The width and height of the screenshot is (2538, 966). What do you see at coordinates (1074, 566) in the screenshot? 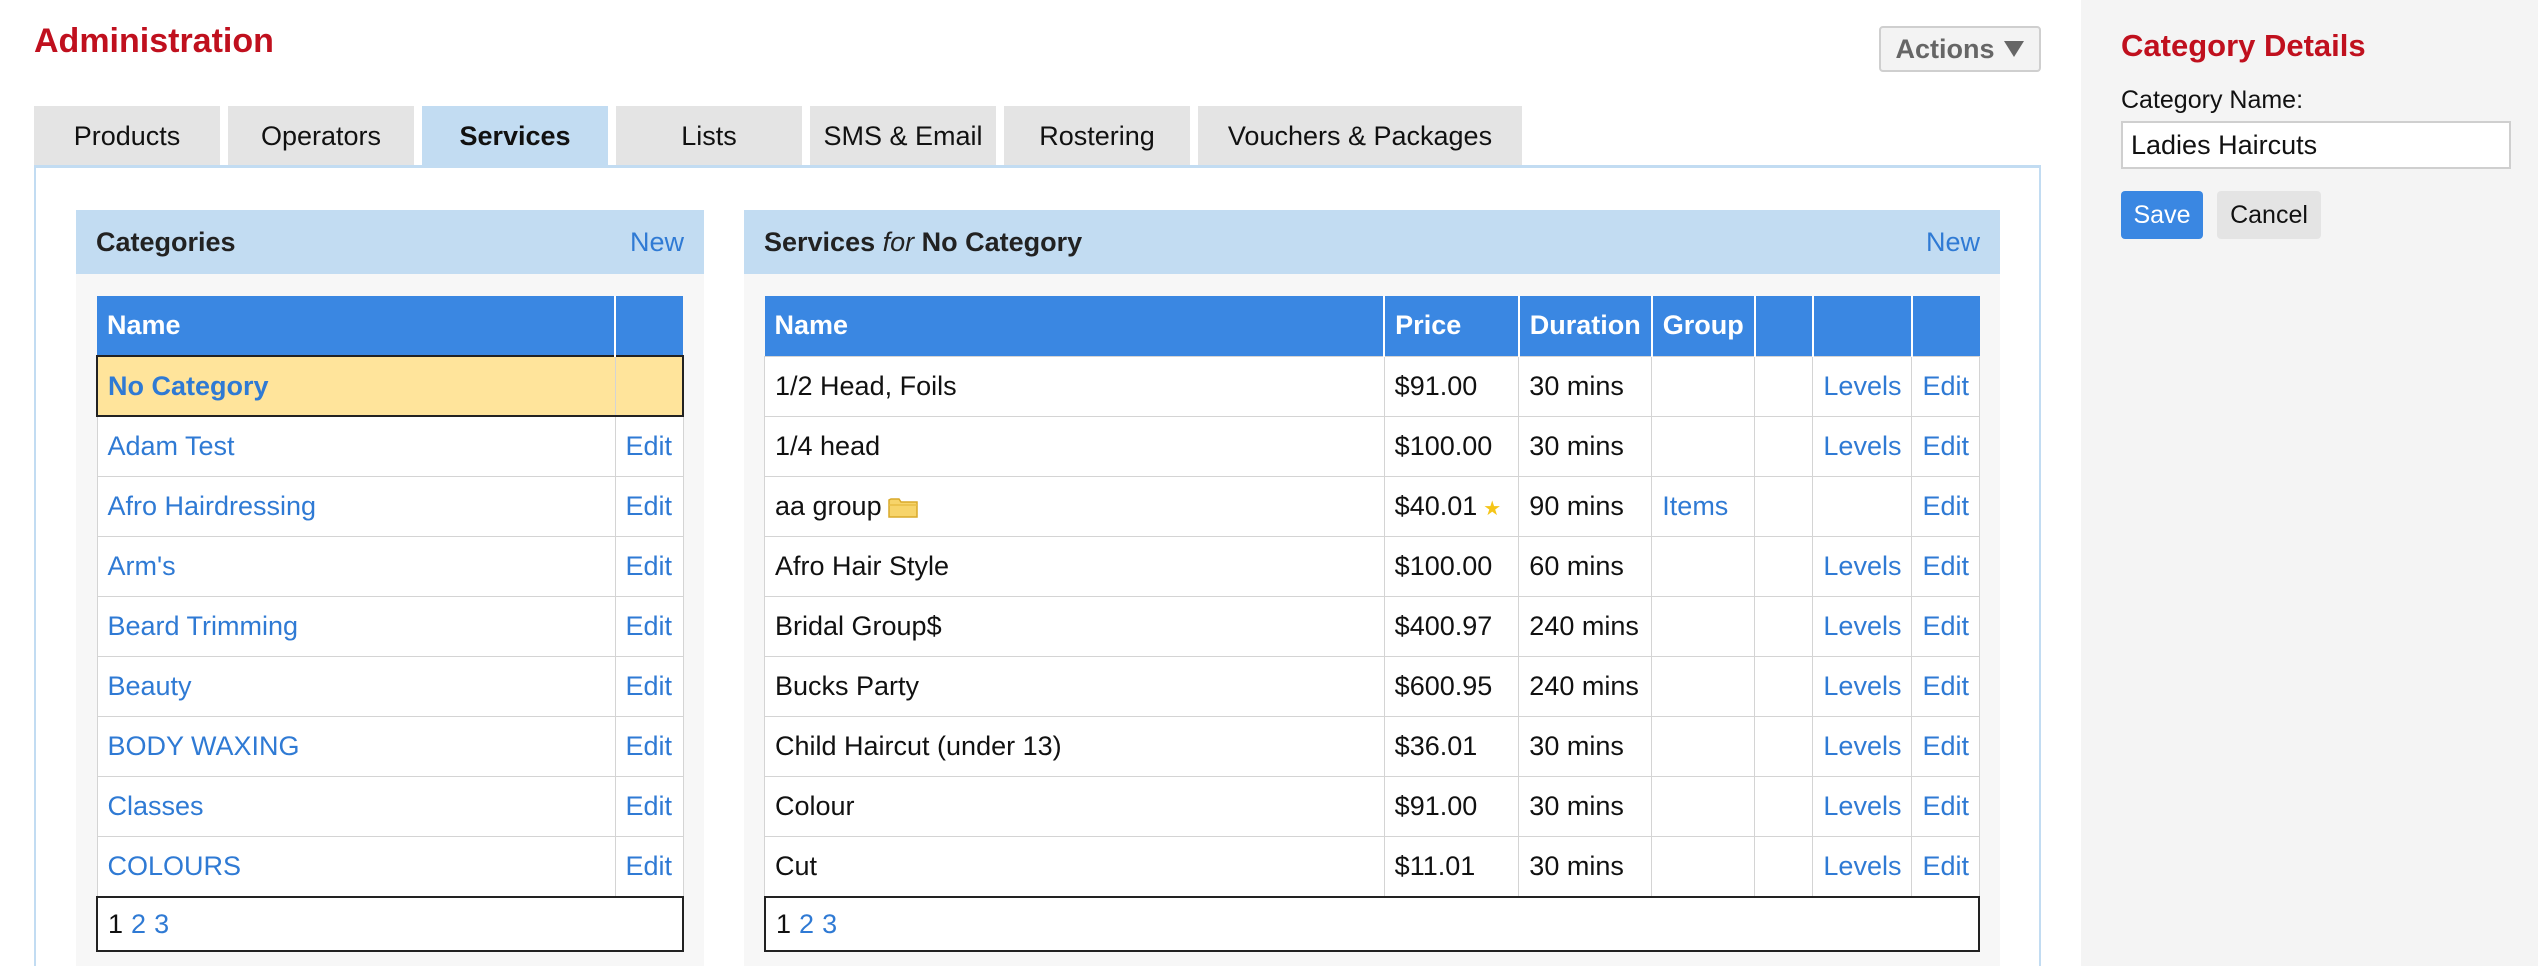
I see `service-name: Afro Hair Style` at bounding box center [1074, 566].